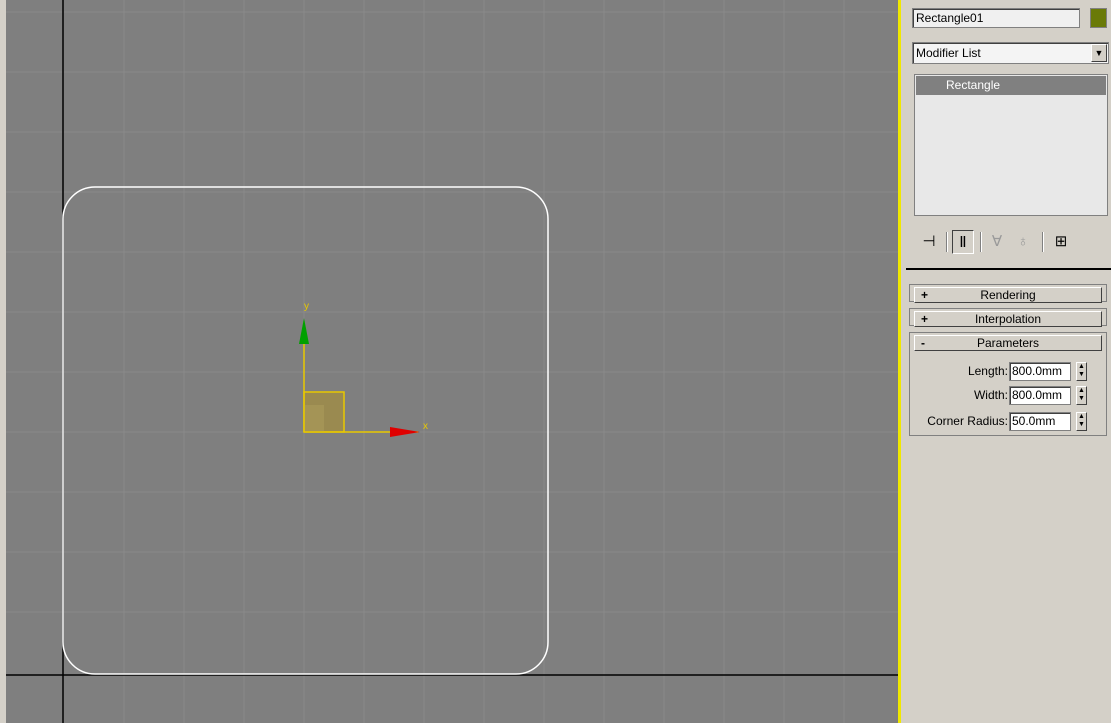  I want to click on remove-modifier-icon: ♁, so click(1023, 242).